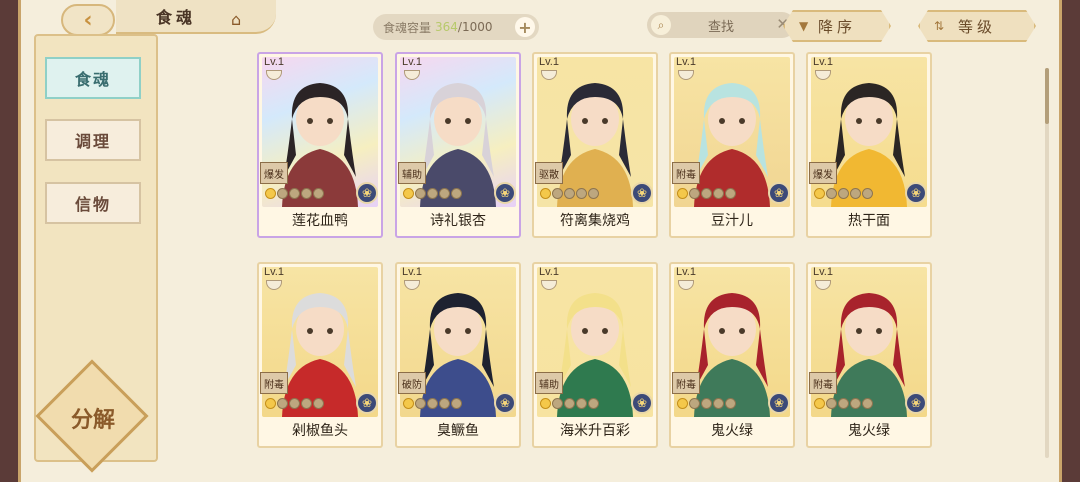  I want to click on card-name: 豆汁儿, so click(732, 221).